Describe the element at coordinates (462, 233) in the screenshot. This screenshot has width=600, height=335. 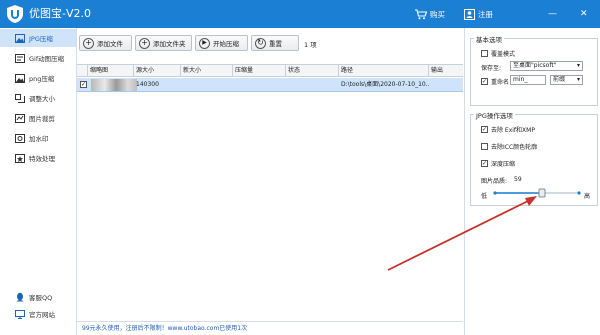
I see `annotation-arrow` at that location.